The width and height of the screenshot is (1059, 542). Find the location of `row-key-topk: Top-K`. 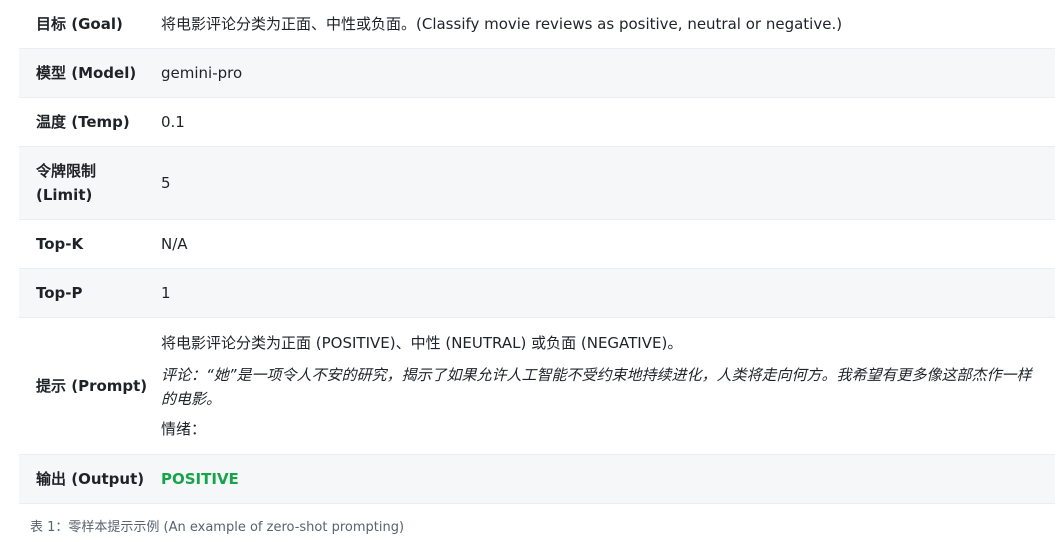

row-key-topk: Top-K is located at coordinates (60, 244).